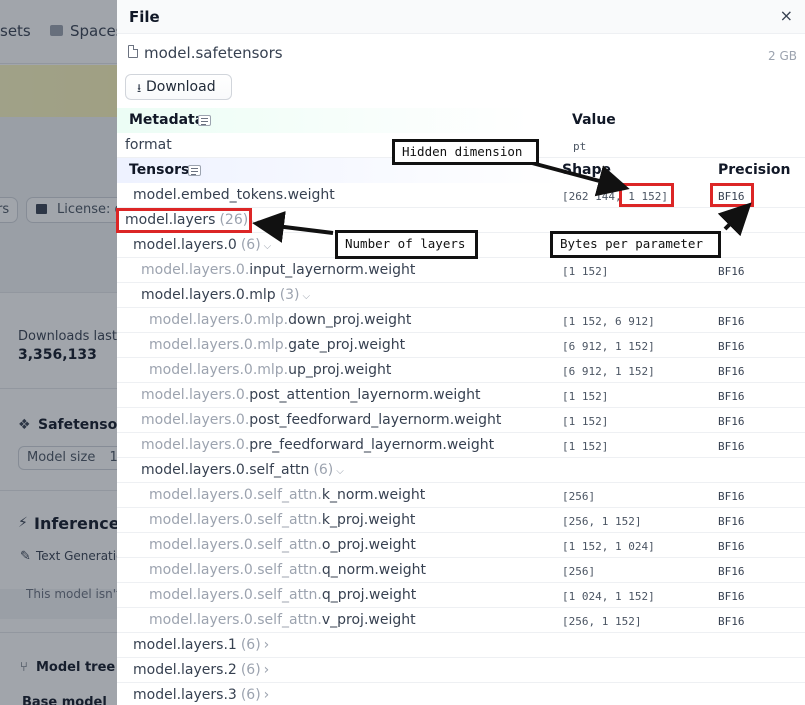  What do you see at coordinates (185, 670) in the screenshot?
I see `tensor-label: model.layers.2` at bounding box center [185, 670].